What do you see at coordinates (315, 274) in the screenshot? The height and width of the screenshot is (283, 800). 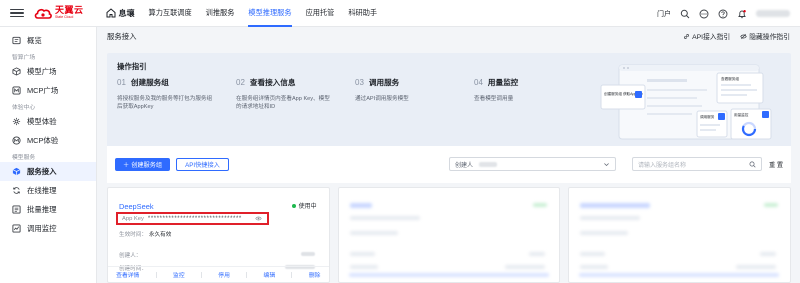 I see `delete-button: 删除` at bounding box center [315, 274].